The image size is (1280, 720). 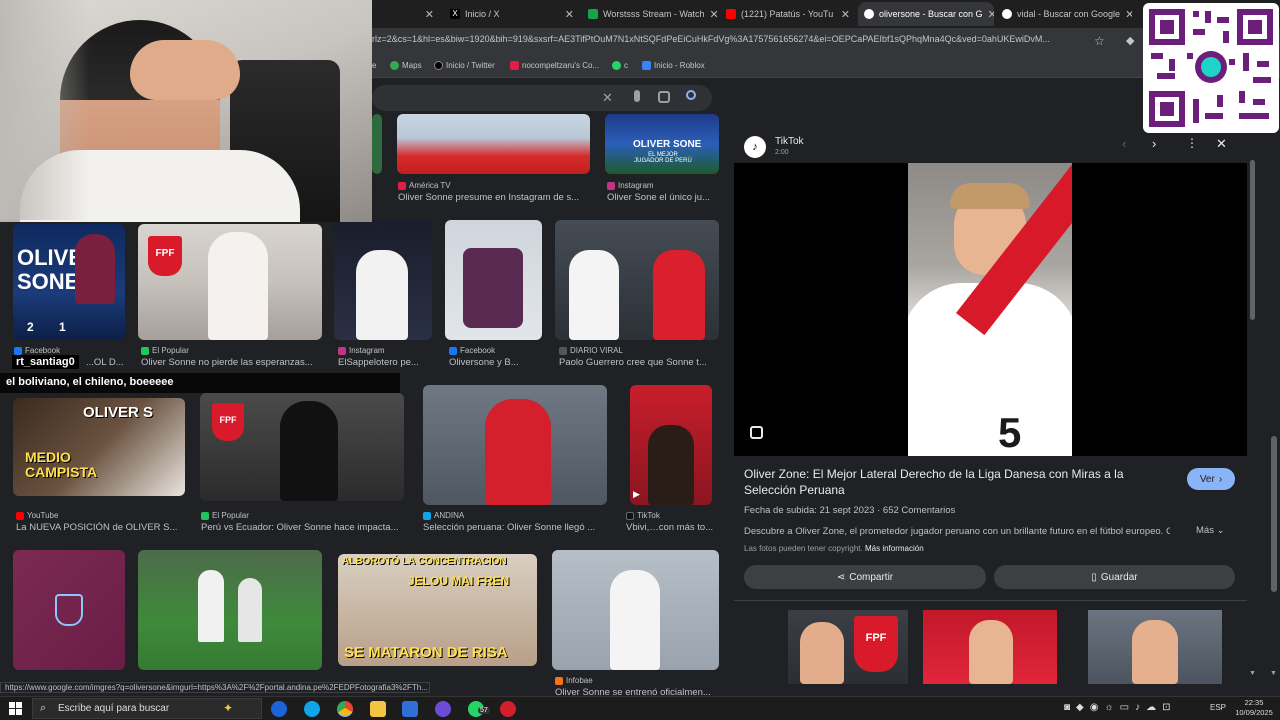 What do you see at coordinates (378, 709) in the screenshot?
I see `file-explorer-icon` at bounding box center [378, 709].